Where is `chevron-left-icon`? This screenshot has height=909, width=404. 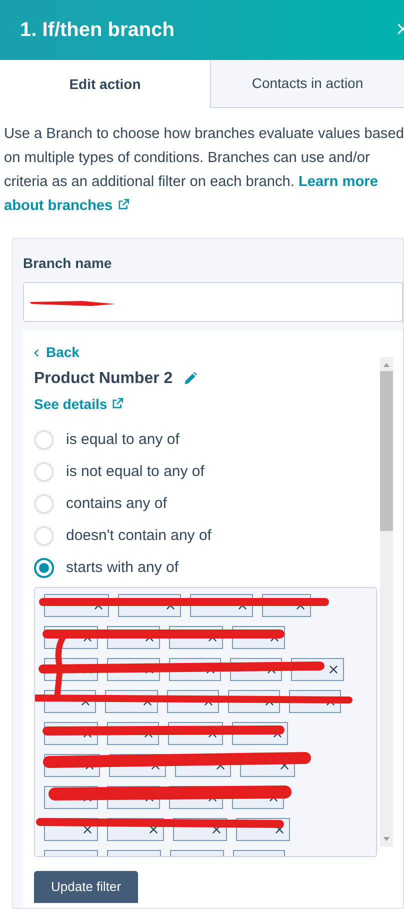 chevron-left-icon is located at coordinates (36, 352).